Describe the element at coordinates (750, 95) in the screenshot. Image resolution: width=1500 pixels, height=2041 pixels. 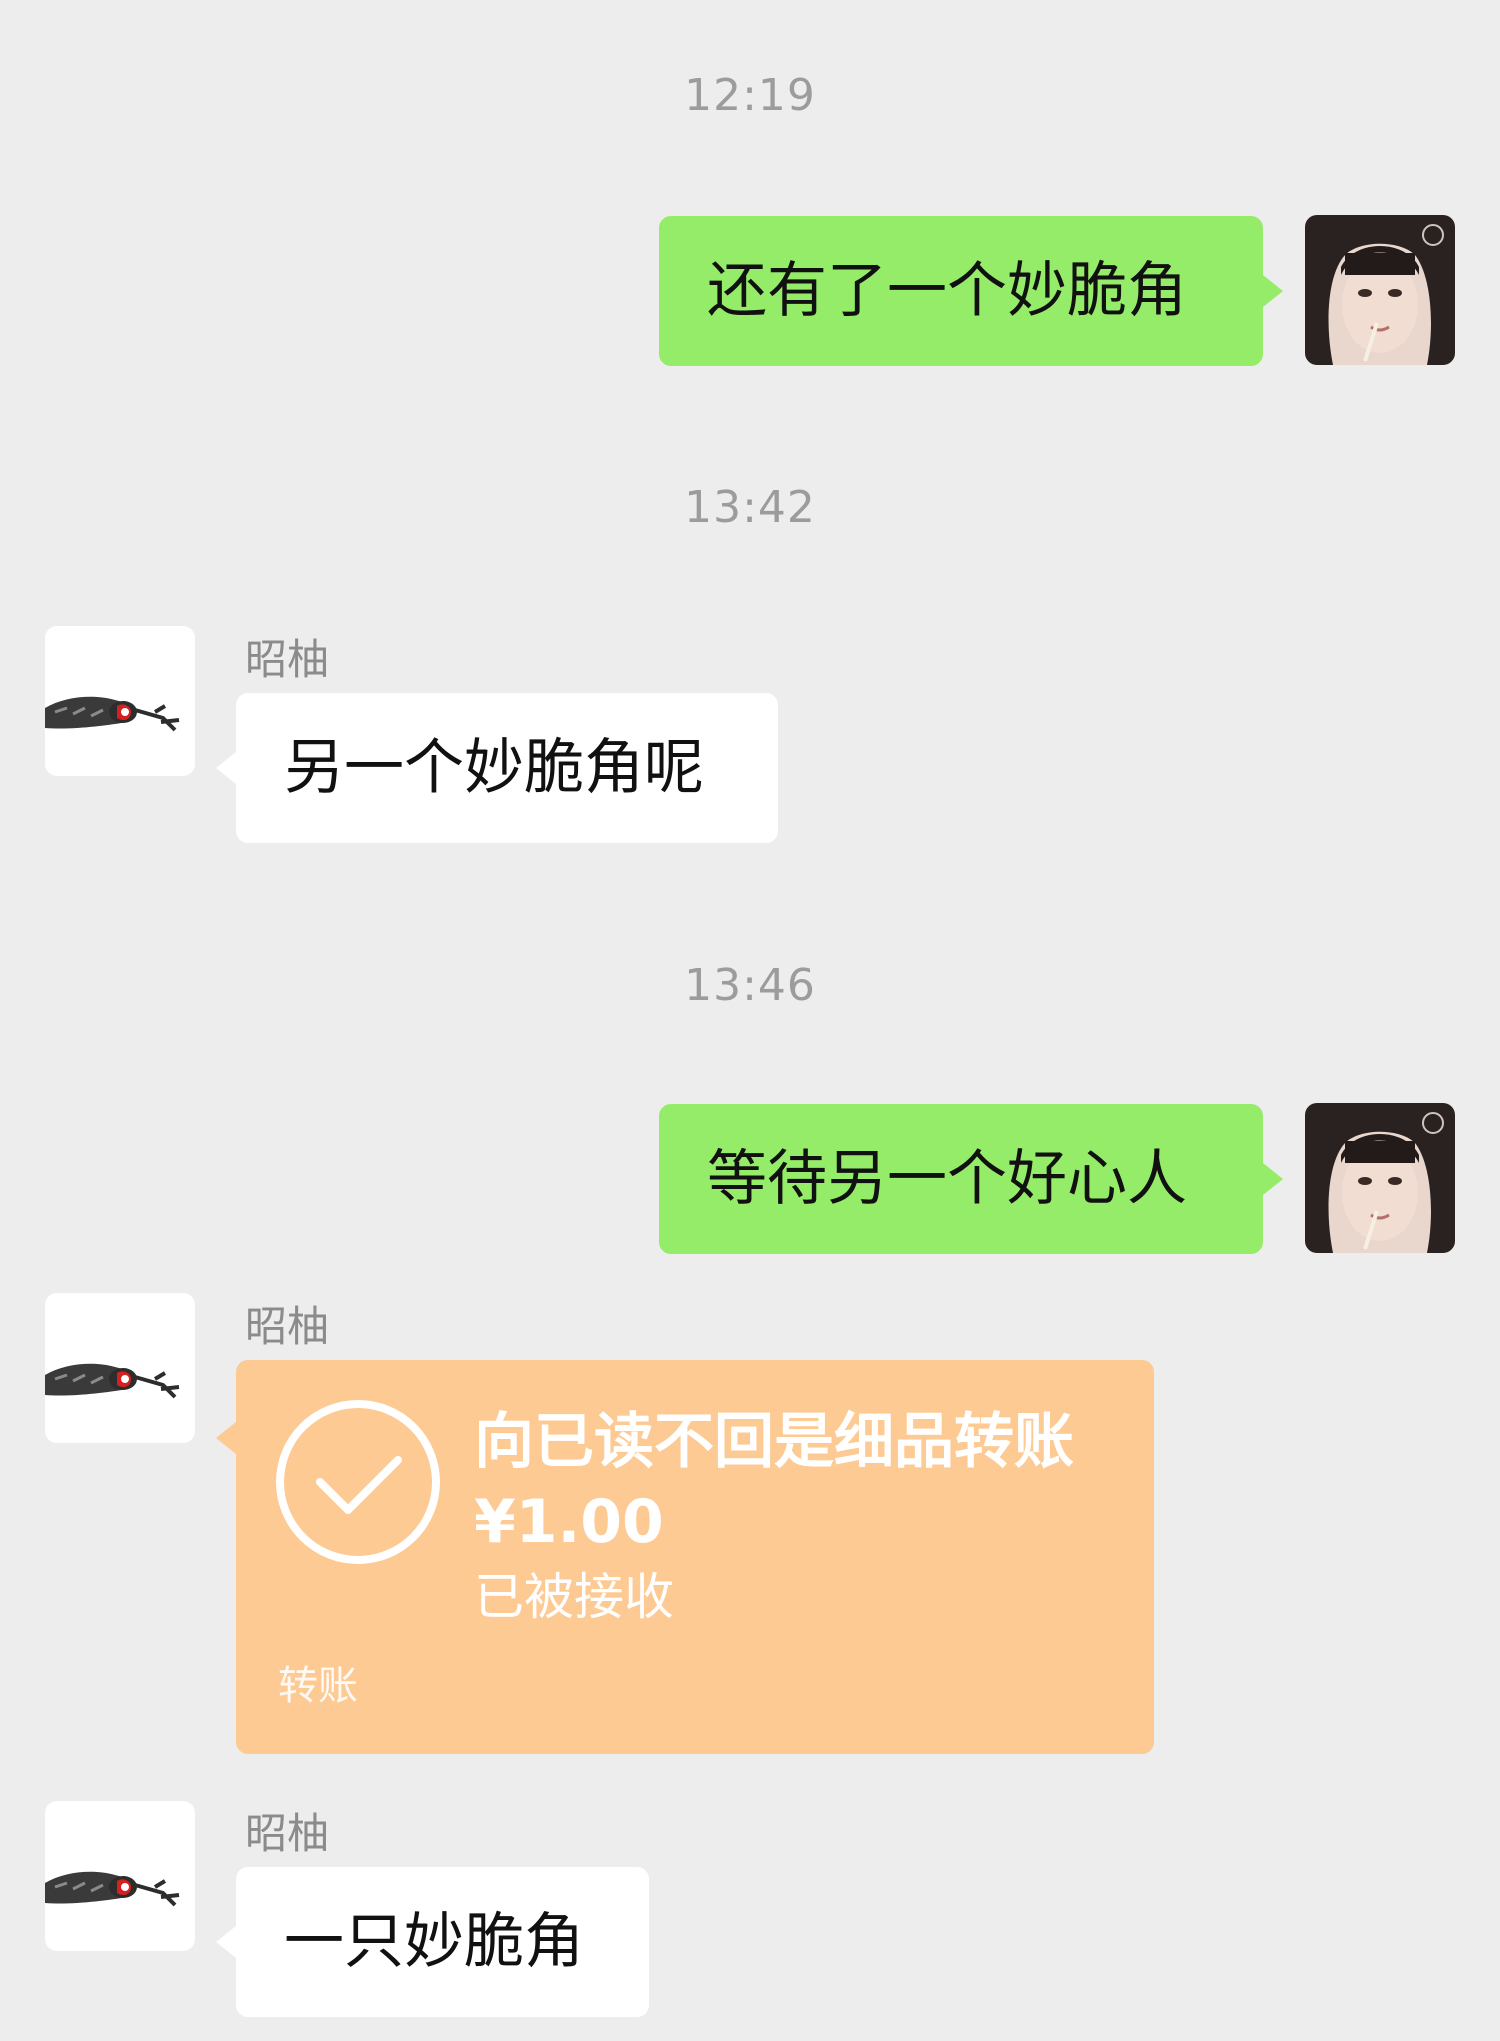
I see `timestamp: 12:19` at that location.